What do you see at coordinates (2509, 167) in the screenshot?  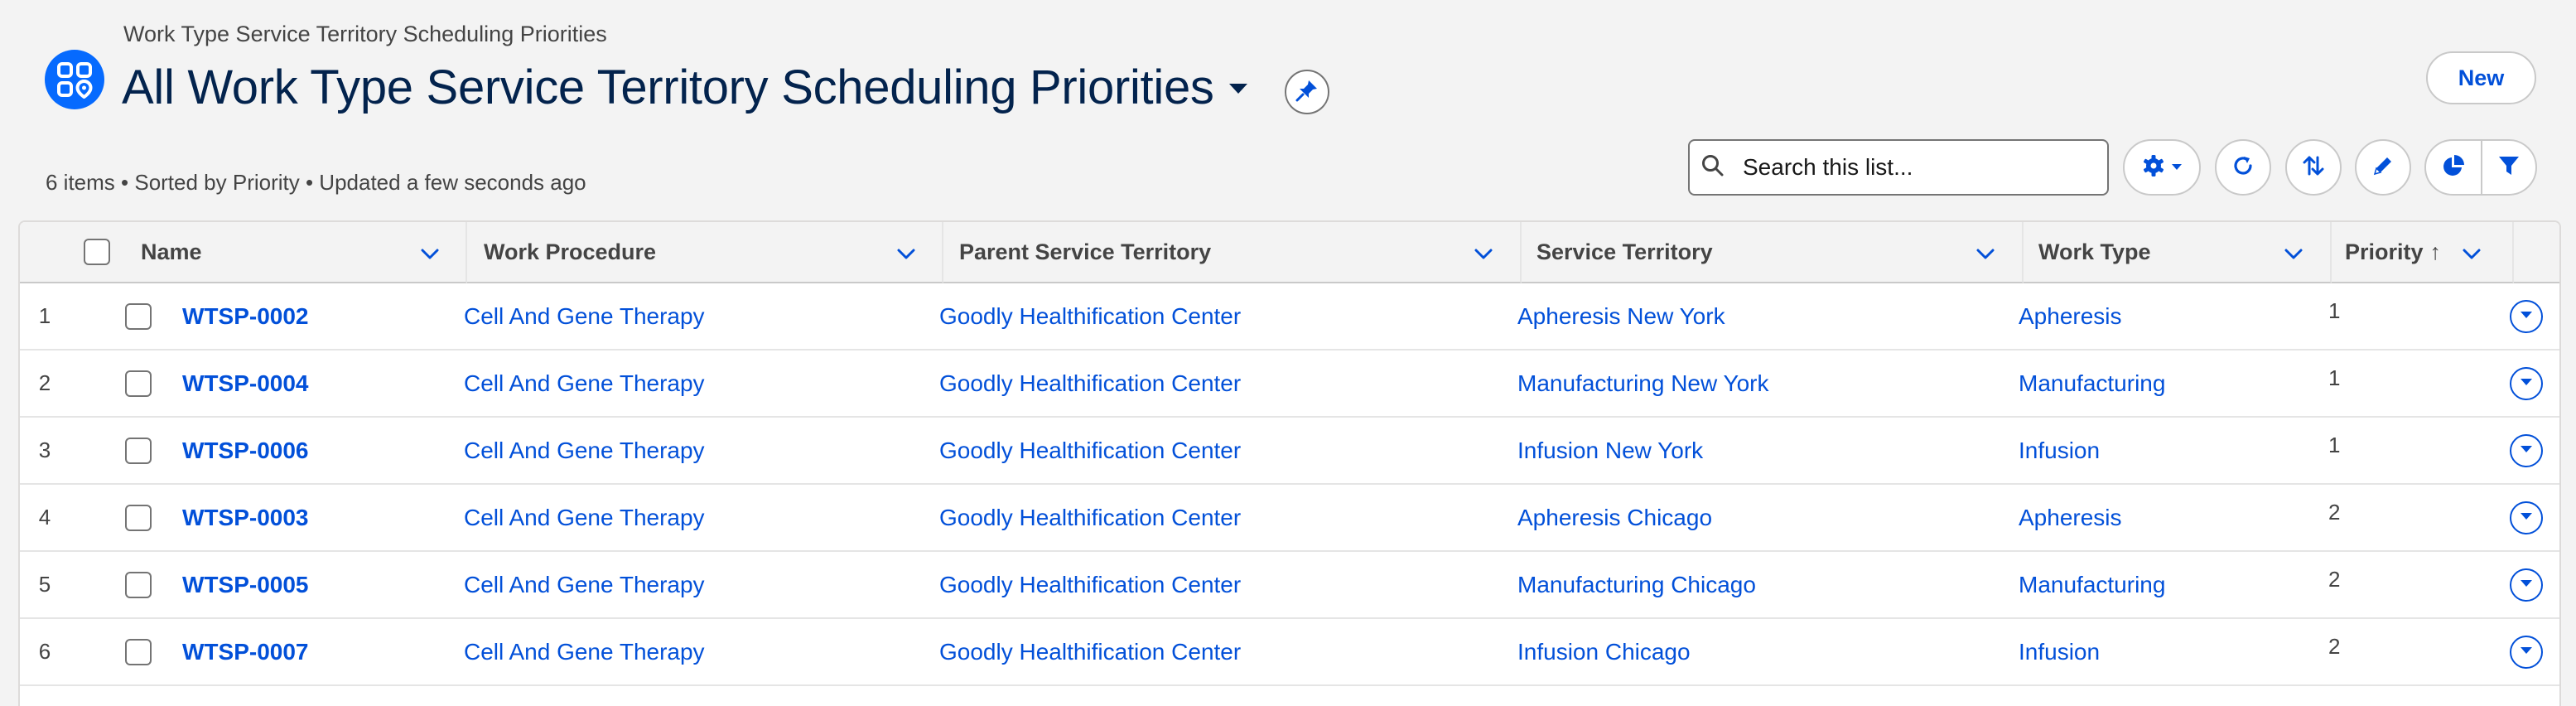 I see `filter-button` at bounding box center [2509, 167].